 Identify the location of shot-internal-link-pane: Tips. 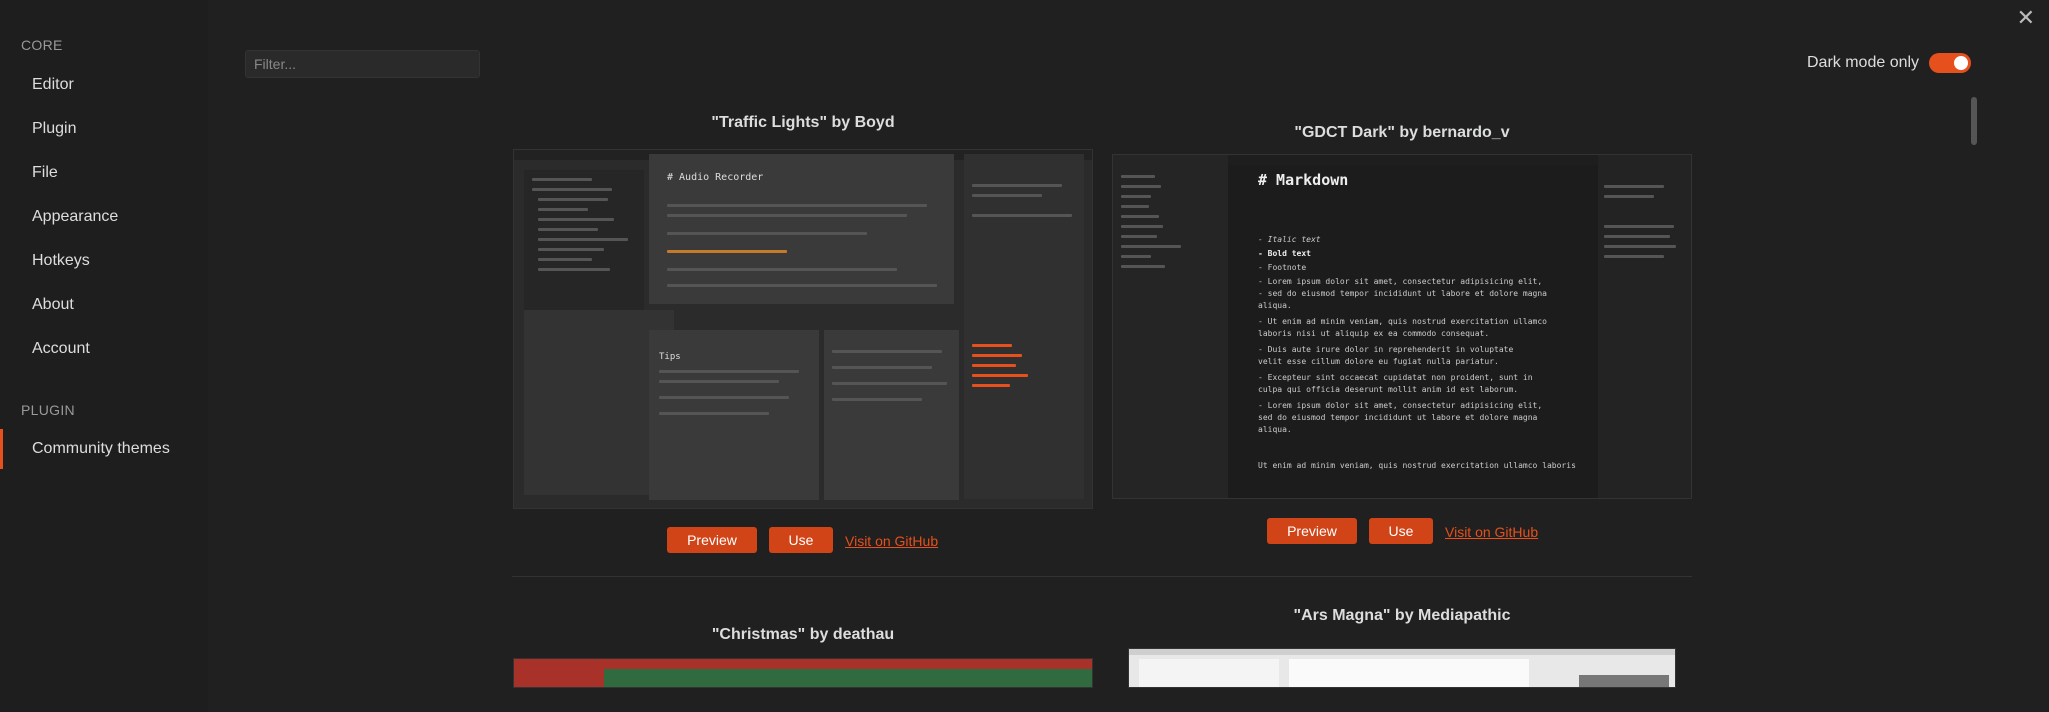
(734, 415).